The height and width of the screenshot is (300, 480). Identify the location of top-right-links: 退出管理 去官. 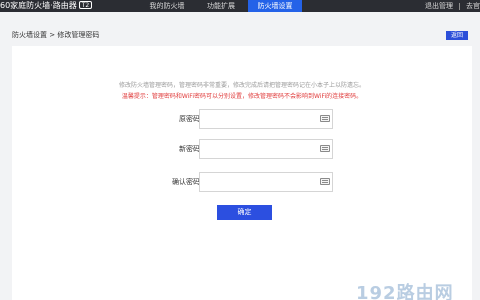
(452, 6).